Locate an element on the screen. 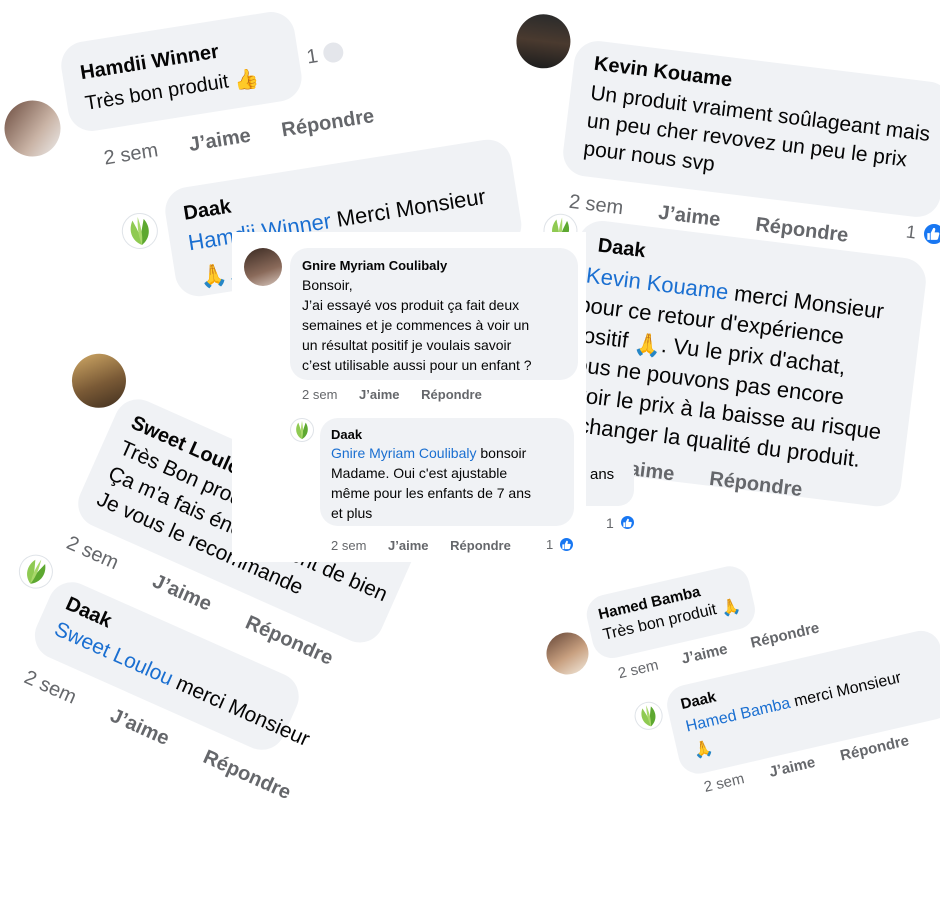  reply-line-1-body: bonsoir is located at coordinates (501, 453).